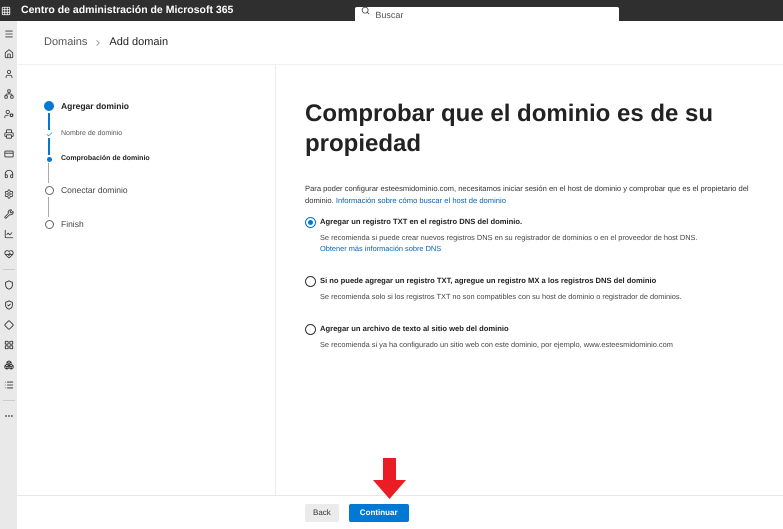 Image resolution: width=783 pixels, height=529 pixels. I want to click on heart-icon, so click(9, 254).